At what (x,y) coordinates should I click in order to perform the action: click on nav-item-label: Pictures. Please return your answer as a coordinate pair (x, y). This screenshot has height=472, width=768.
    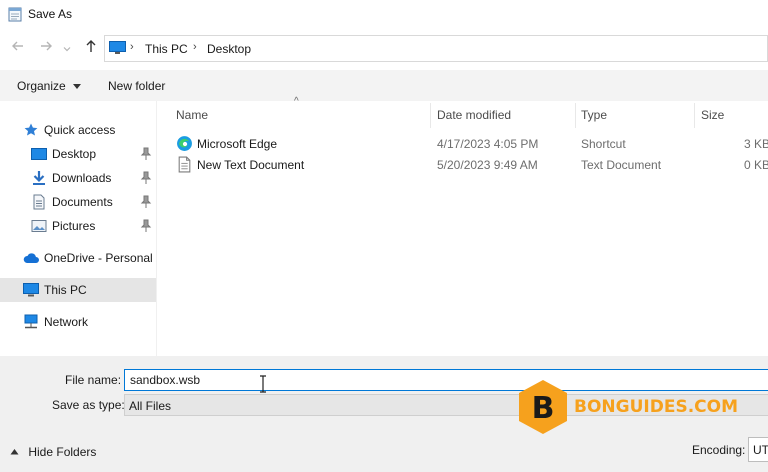
    Looking at the image, I should click on (74, 226).